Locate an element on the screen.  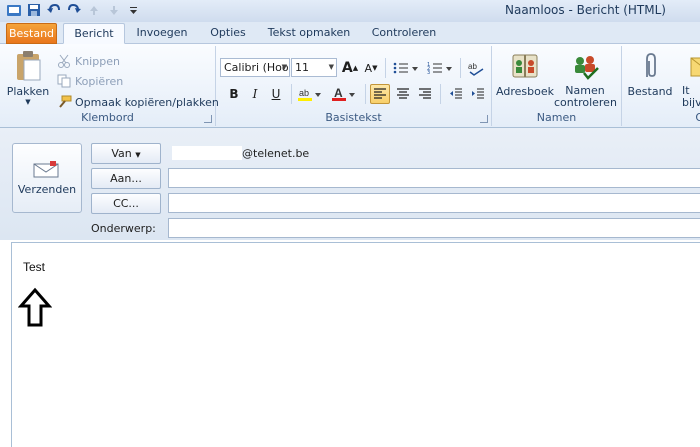
align-left-button is located at coordinates (380, 94).